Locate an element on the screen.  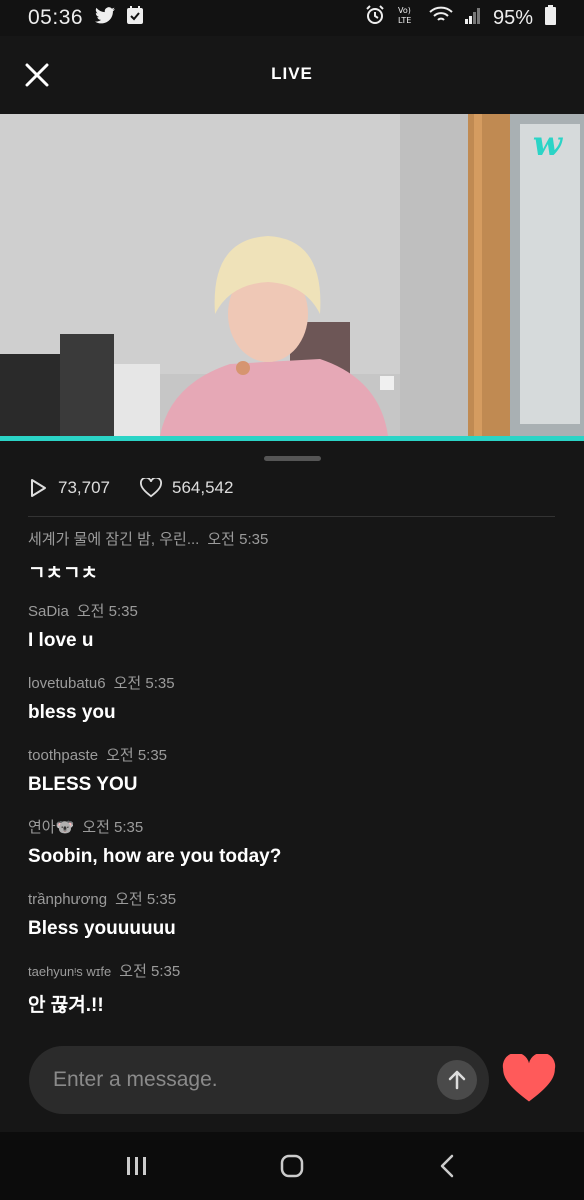
status-right: Vo) LTE 95% is located at coordinates (460, 18).